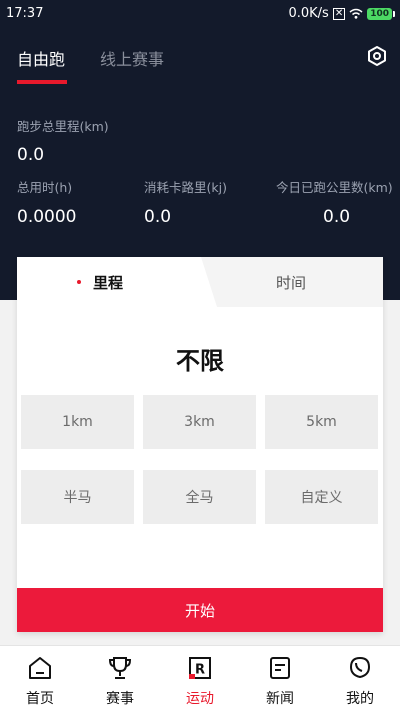 Image resolution: width=400 pixels, height=711 pixels. What do you see at coordinates (280, 668) in the screenshot?
I see `news-icon` at bounding box center [280, 668].